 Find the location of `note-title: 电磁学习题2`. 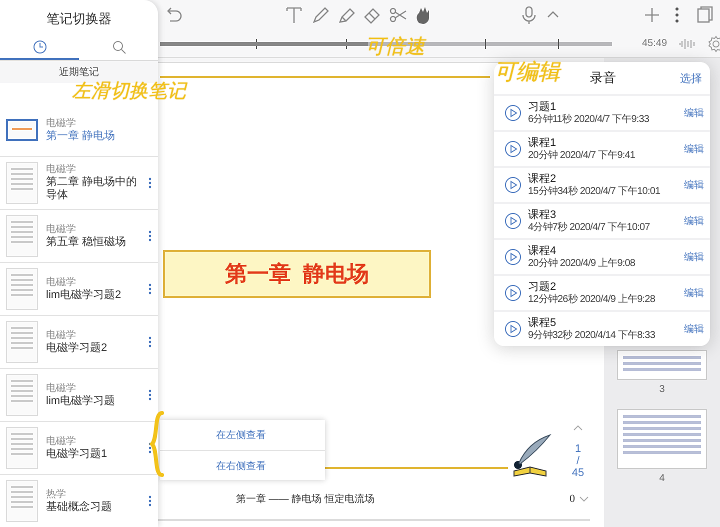

note-title: 电磁学习题2 is located at coordinates (77, 348).